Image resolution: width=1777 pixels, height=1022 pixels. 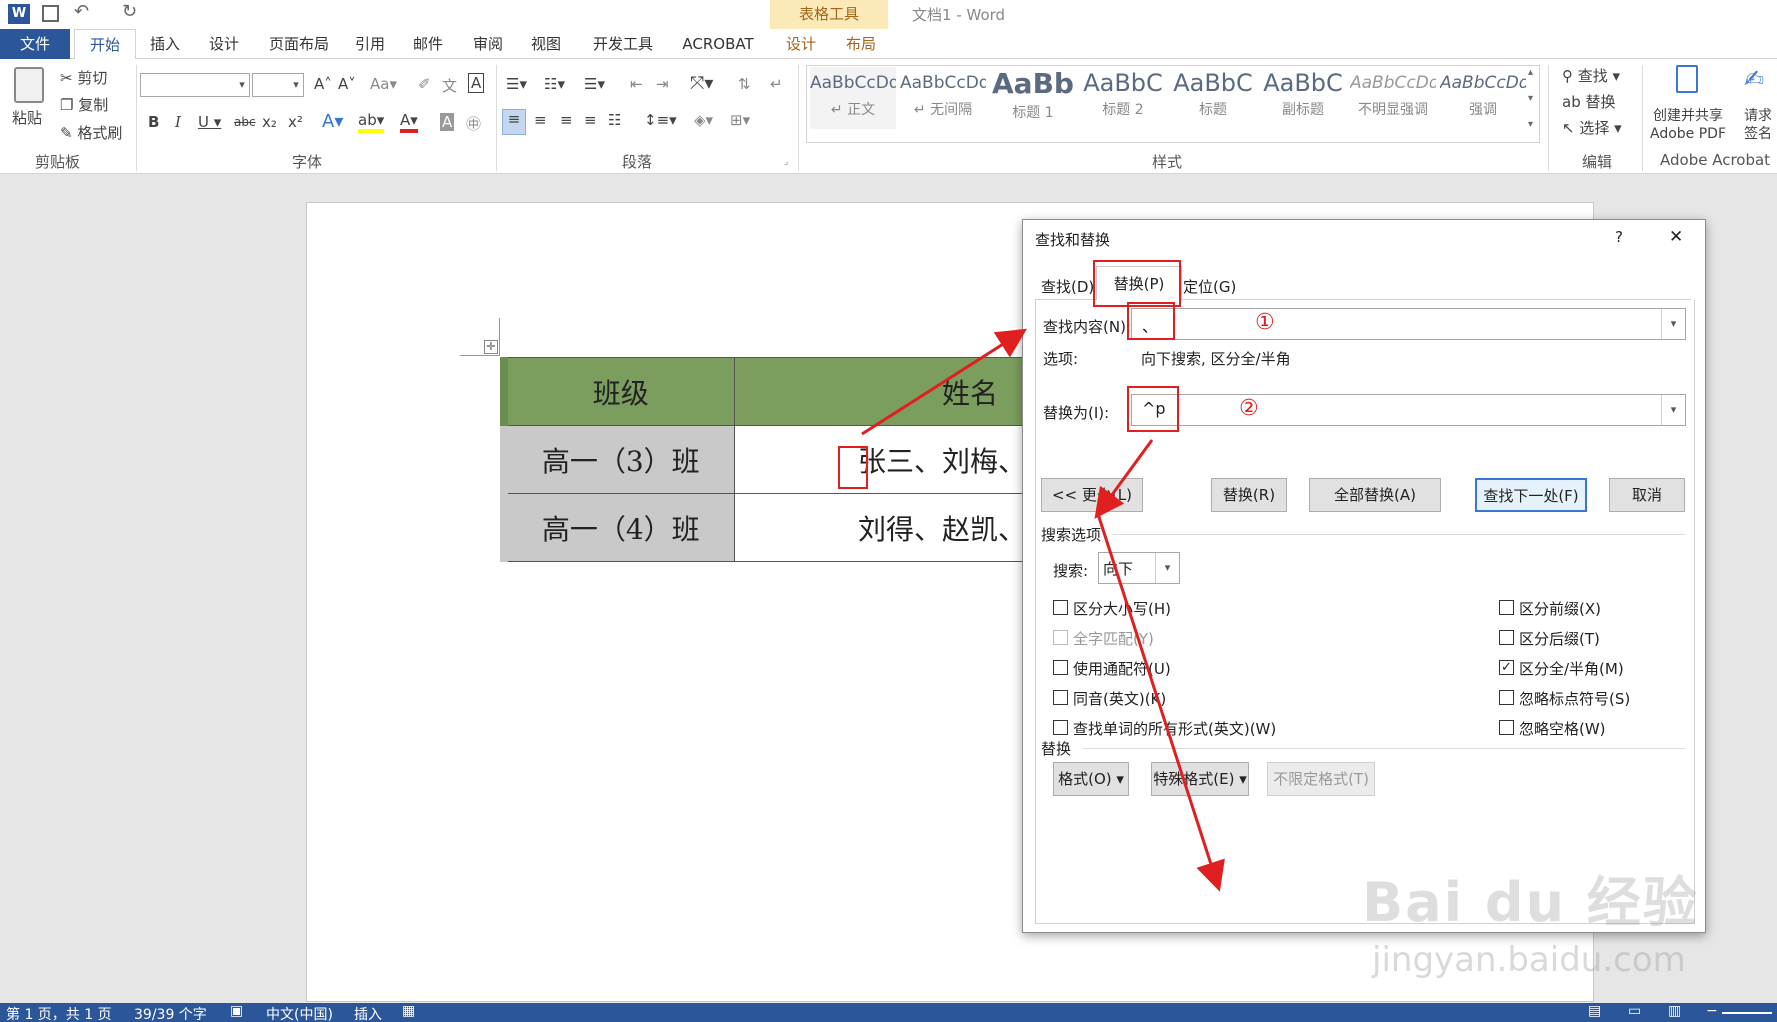 What do you see at coordinates (1747, 1013) in the screenshot?
I see `zoom-slider` at bounding box center [1747, 1013].